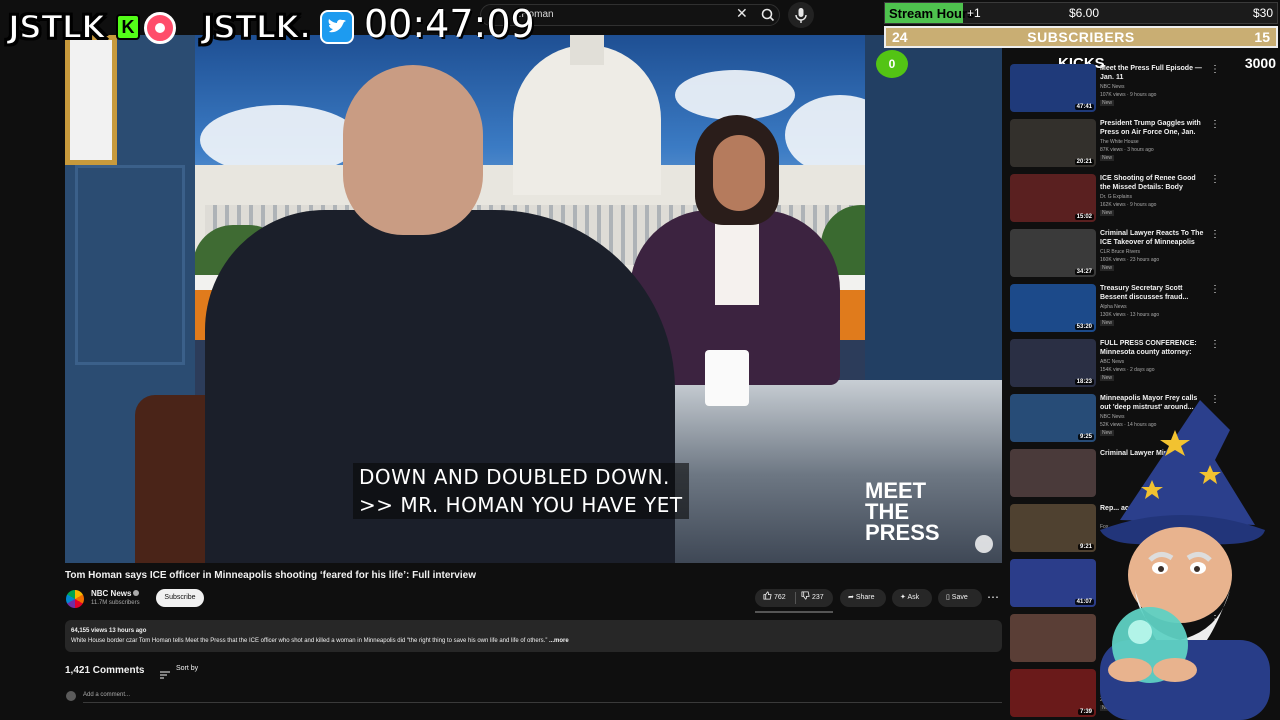 Image resolution: width=1280 pixels, height=720 pixels. I want to click on verified-icon, so click(136, 593).